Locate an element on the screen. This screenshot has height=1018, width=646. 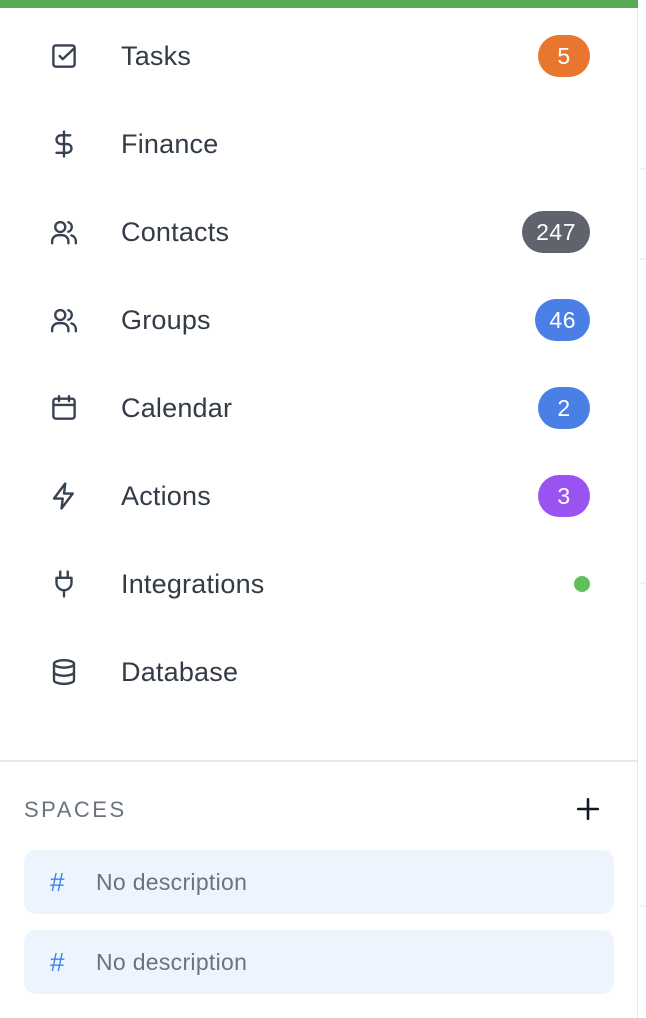
contacts-count-badge: 247 is located at coordinates (556, 232).